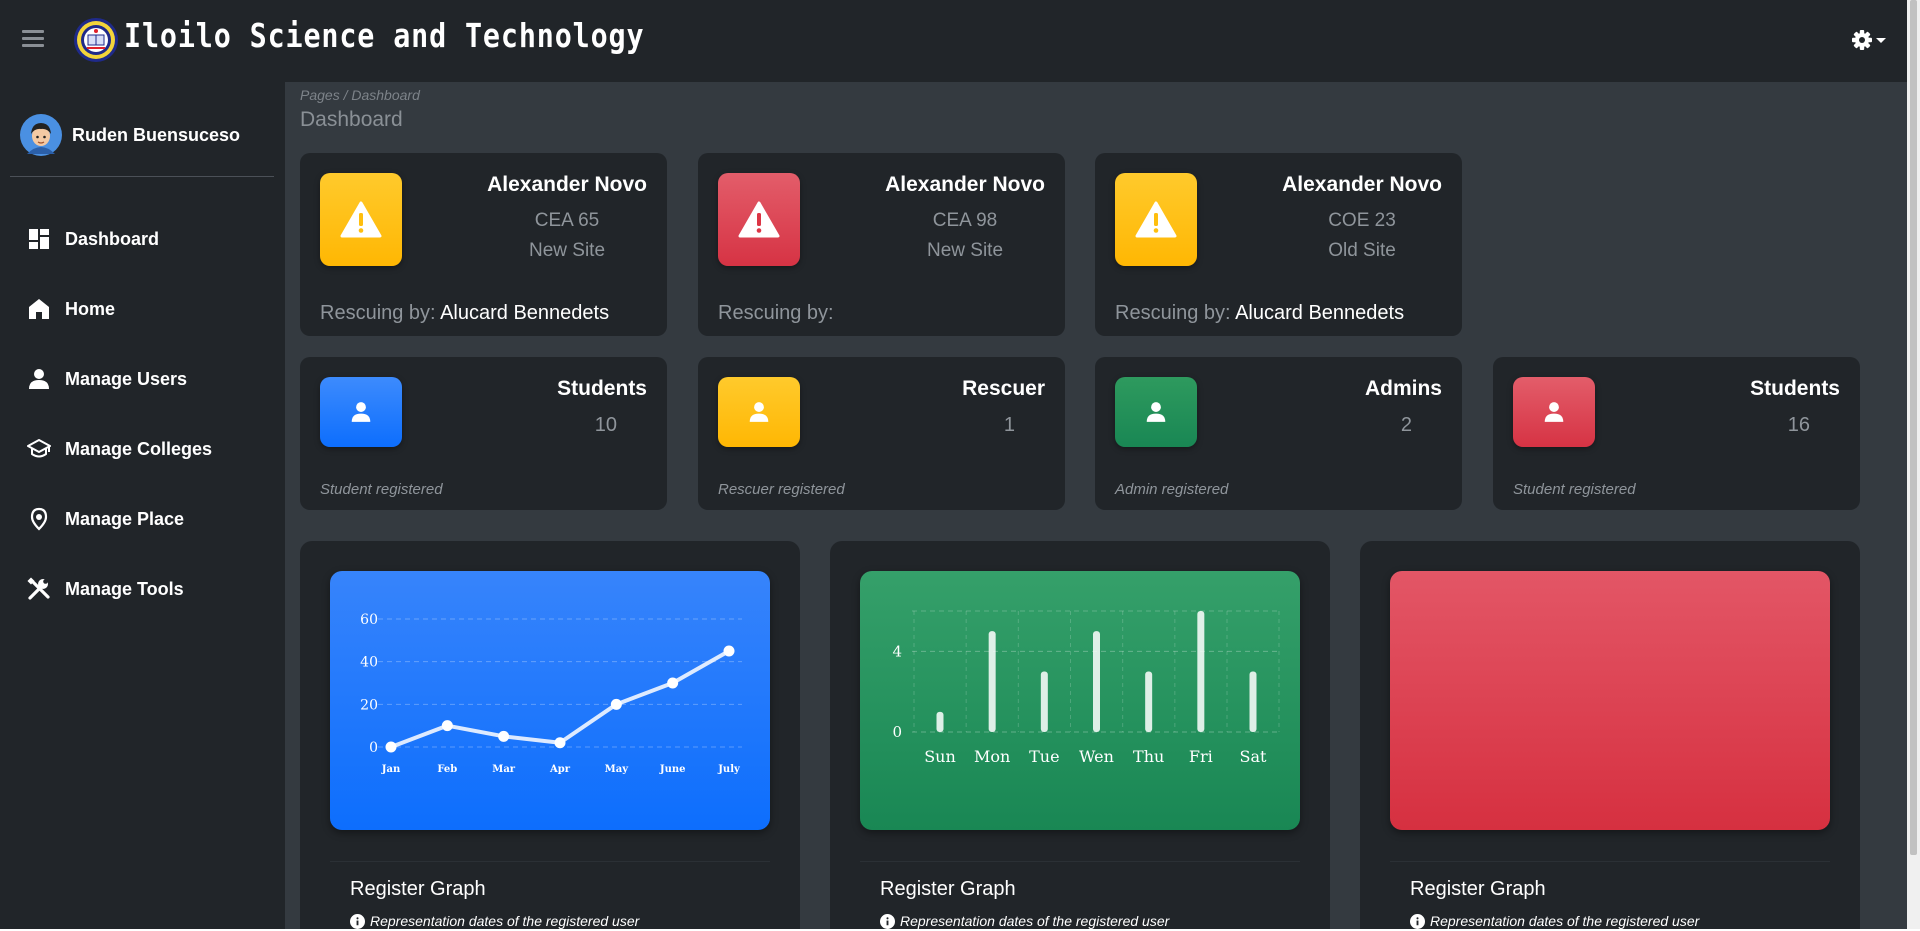 Image resolution: width=1920 pixels, height=931 pixels. What do you see at coordinates (369, 705) in the screenshot?
I see `y-tick-label: 20` at bounding box center [369, 705].